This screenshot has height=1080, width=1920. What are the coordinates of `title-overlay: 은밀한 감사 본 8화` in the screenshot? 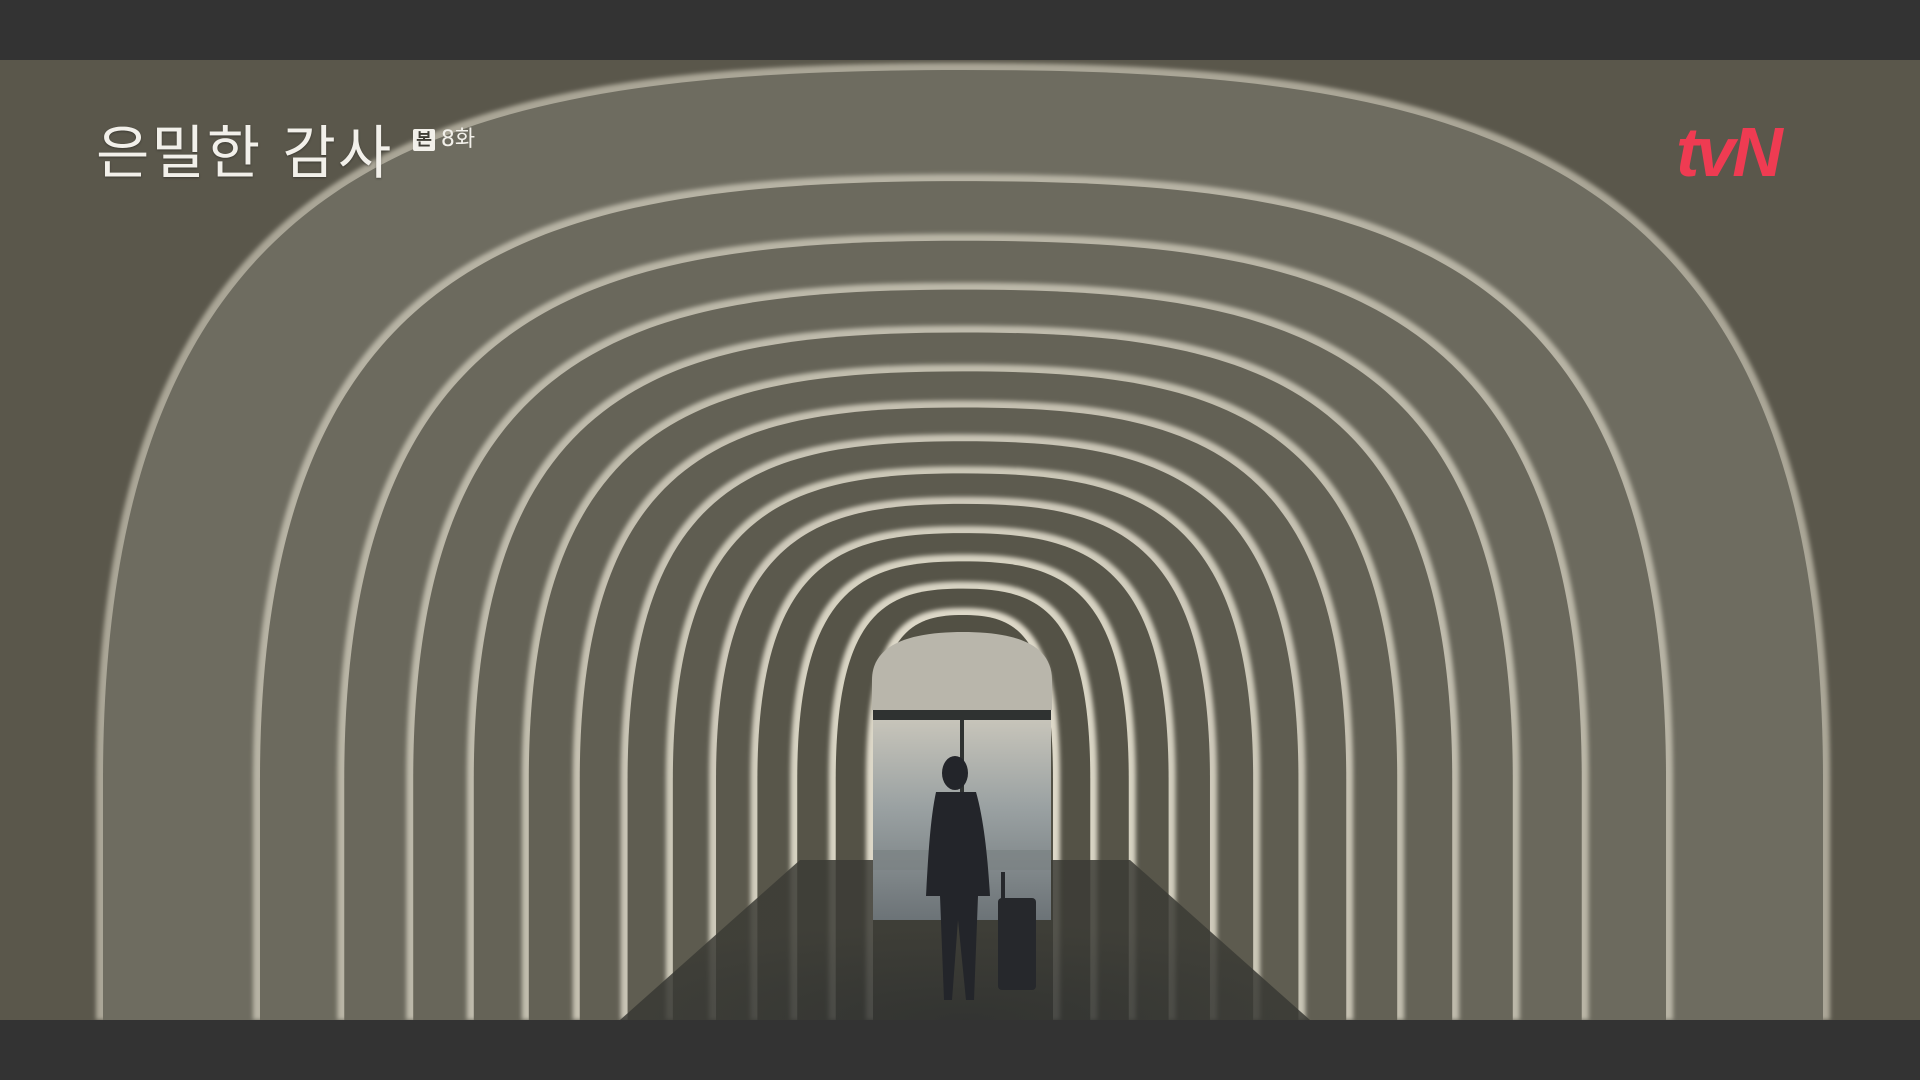 It's located at (285, 153).